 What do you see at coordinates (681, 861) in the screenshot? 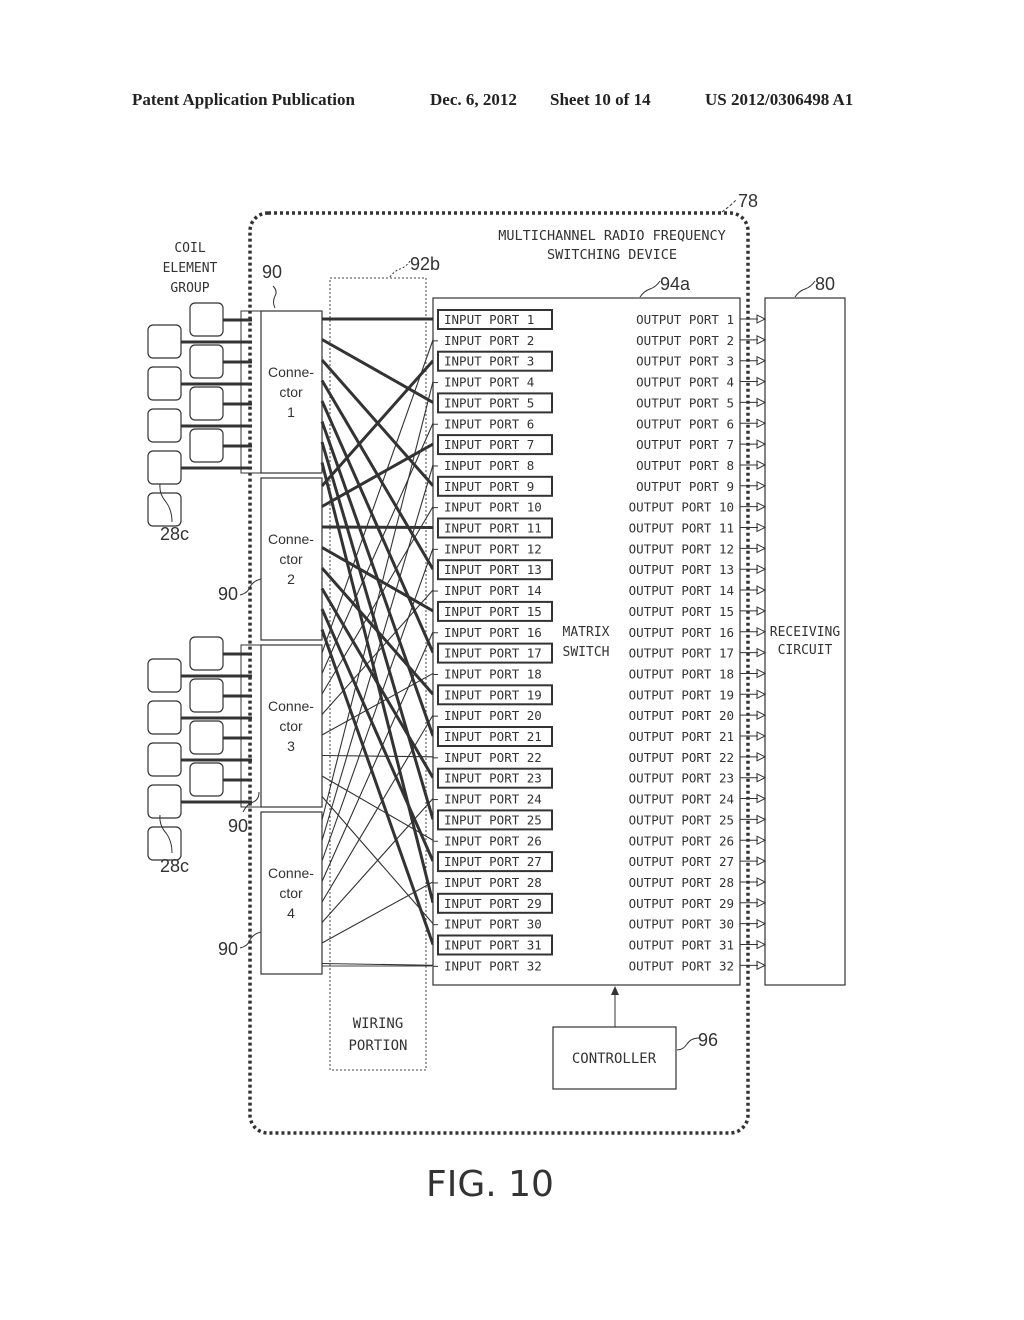
I see `output-port-label: OUTPUT PORT 27` at bounding box center [681, 861].